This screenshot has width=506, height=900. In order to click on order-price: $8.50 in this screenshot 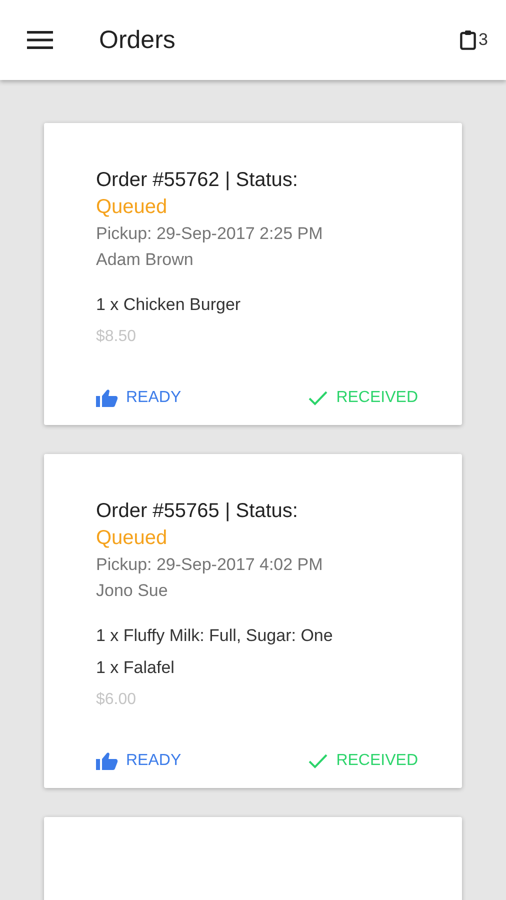, I will do `click(117, 337)`.